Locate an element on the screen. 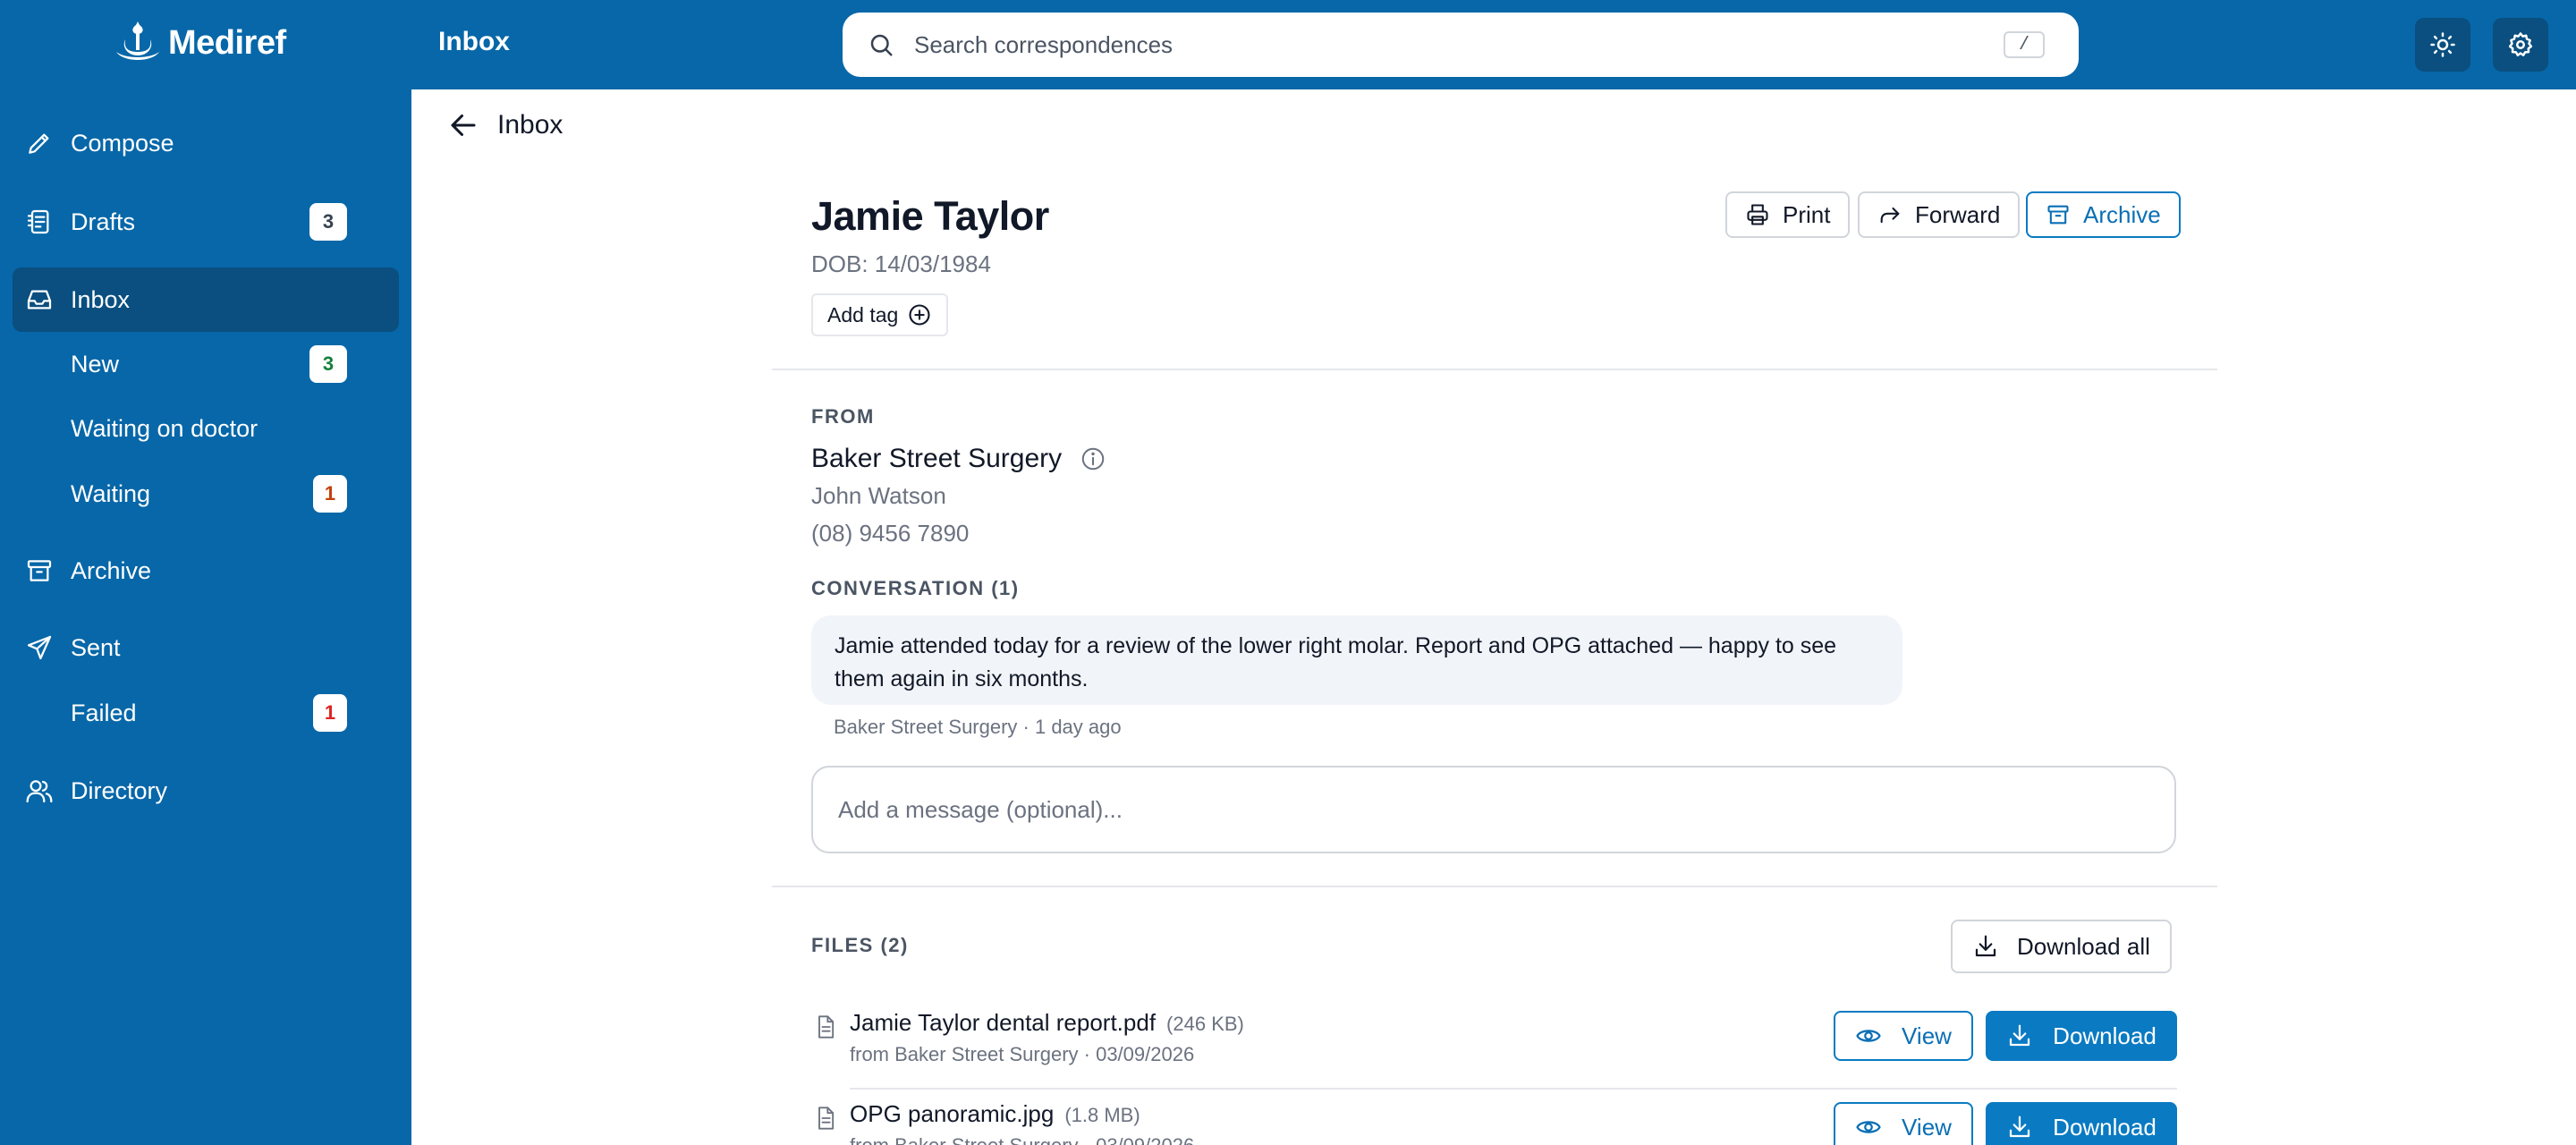 This screenshot has height=1145, width=2576. sidebar-item-label: Directory is located at coordinates (119, 790).